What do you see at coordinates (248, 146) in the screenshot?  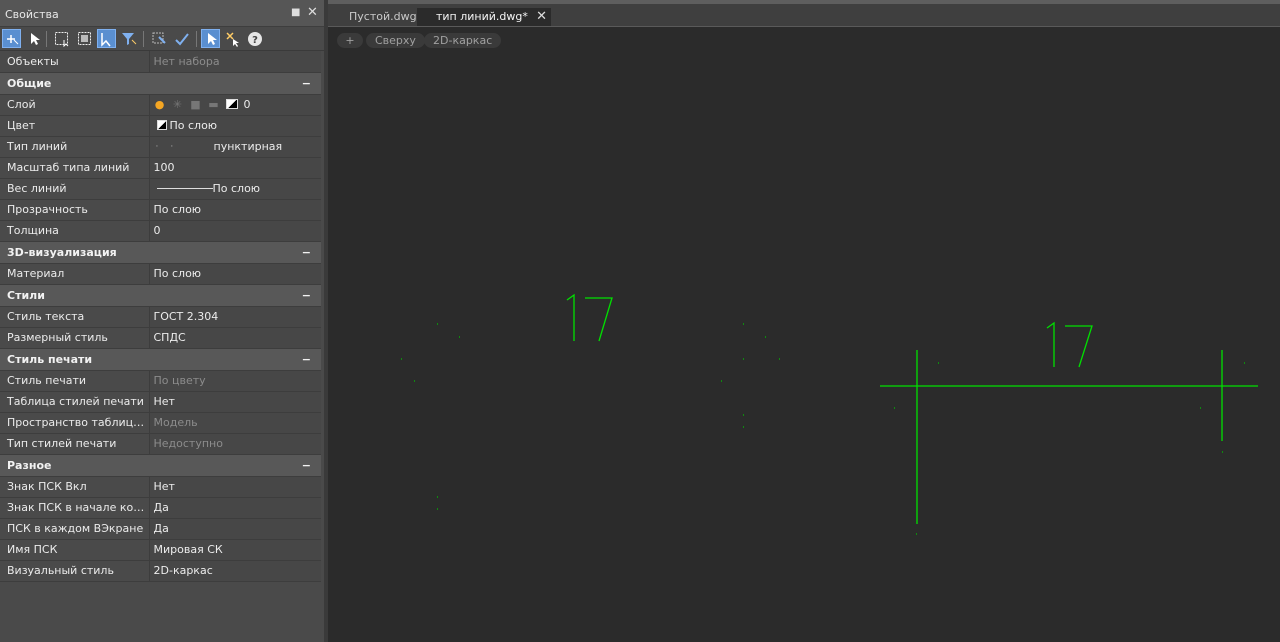 I see `linetype-value: пунктирная` at bounding box center [248, 146].